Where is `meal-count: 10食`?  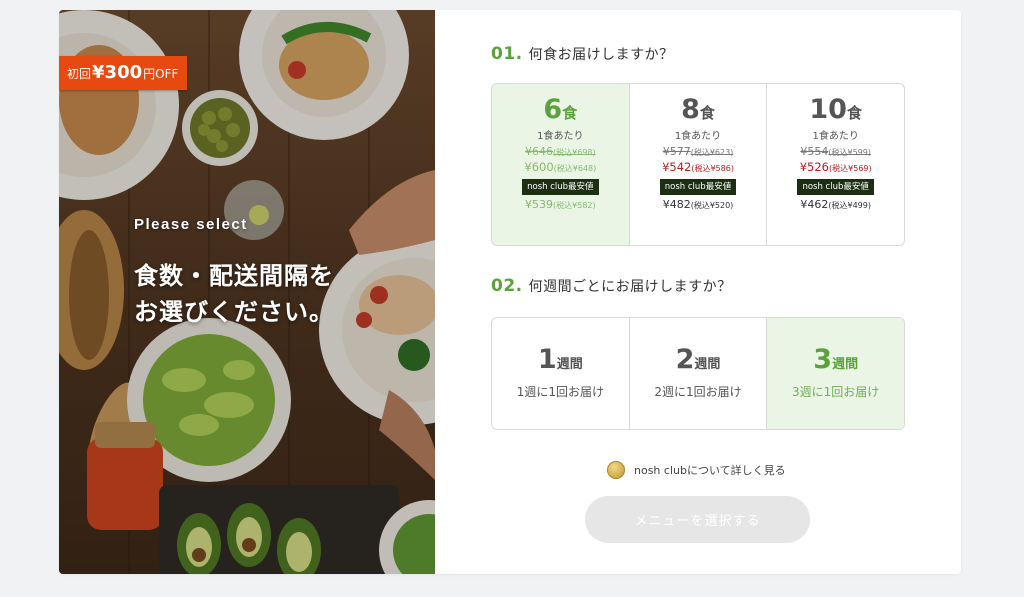 meal-count: 10食 is located at coordinates (835, 109).